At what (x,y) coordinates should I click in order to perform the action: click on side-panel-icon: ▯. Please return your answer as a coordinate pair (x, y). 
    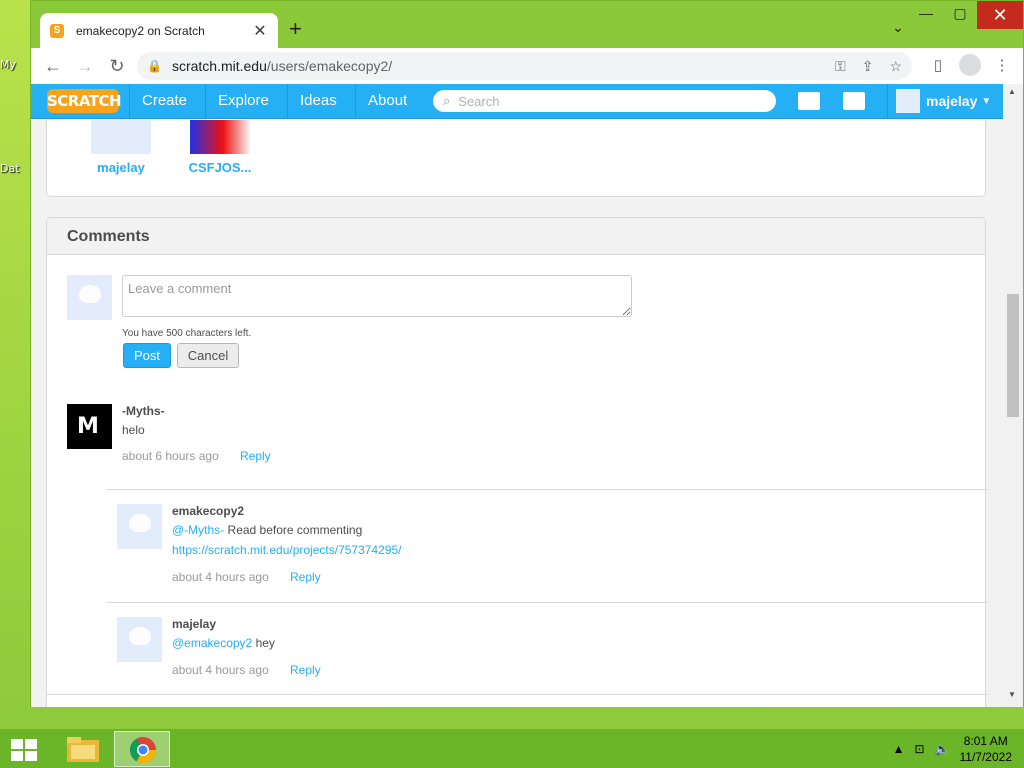
    Looking at the image, I should click on (938, 65).